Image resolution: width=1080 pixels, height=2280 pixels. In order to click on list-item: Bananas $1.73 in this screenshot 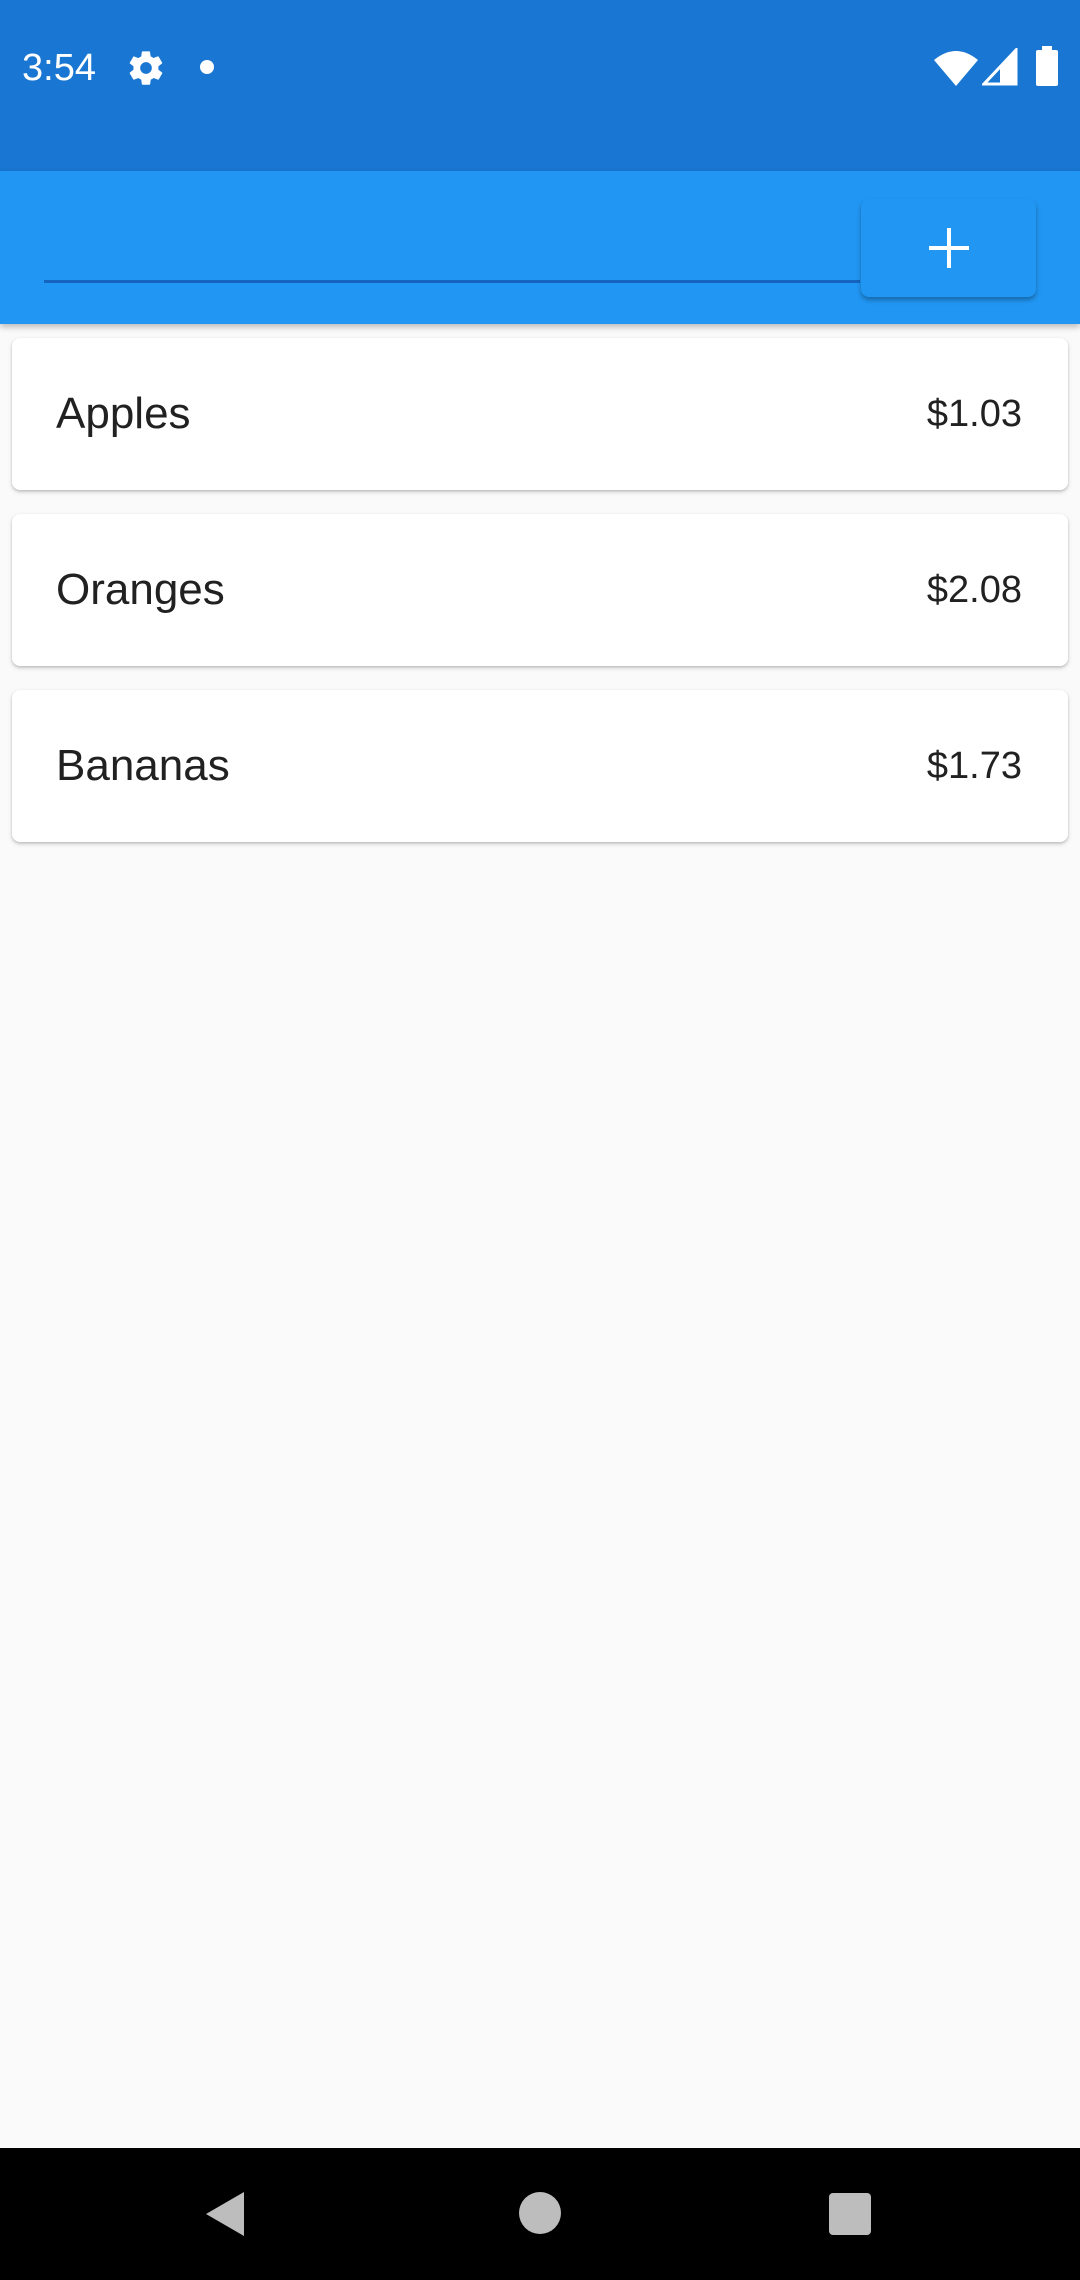, I will do `click(540, 766)`.